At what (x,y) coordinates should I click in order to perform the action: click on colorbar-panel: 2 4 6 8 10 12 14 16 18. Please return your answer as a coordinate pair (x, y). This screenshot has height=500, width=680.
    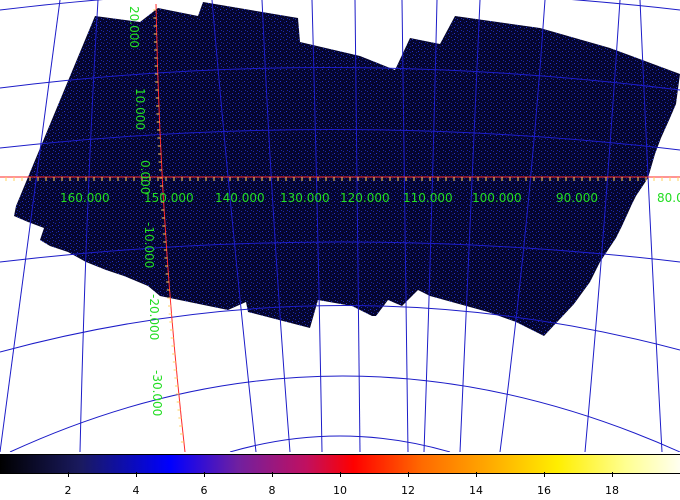
    Looking at the image, I should click on (340, 477).